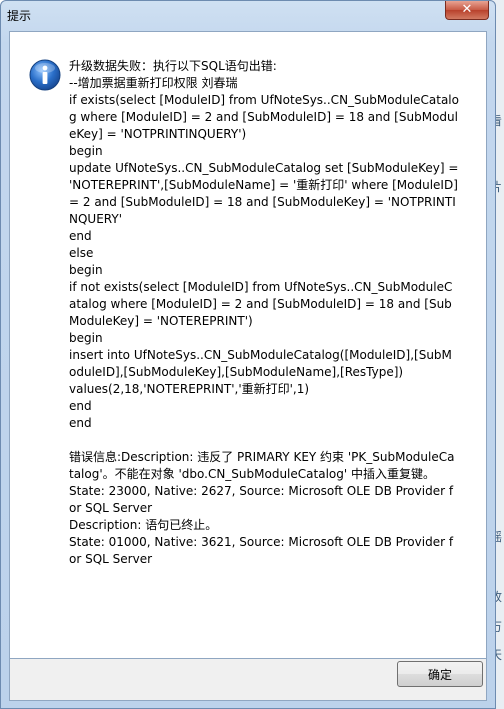  Describe the element at coordinates (19, 16) in the screenshot. I see `dialog-title: 提示` at that location.